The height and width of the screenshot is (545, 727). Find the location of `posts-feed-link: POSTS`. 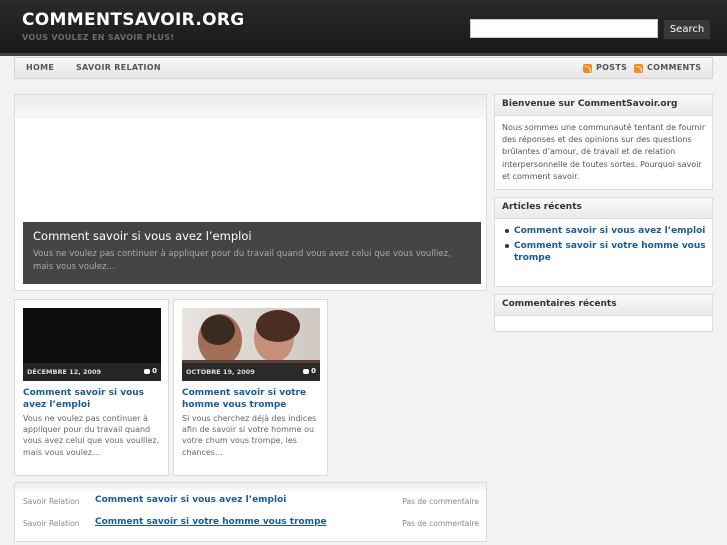

posts-feed-link: POSTS is located at coordinates (611, 67).